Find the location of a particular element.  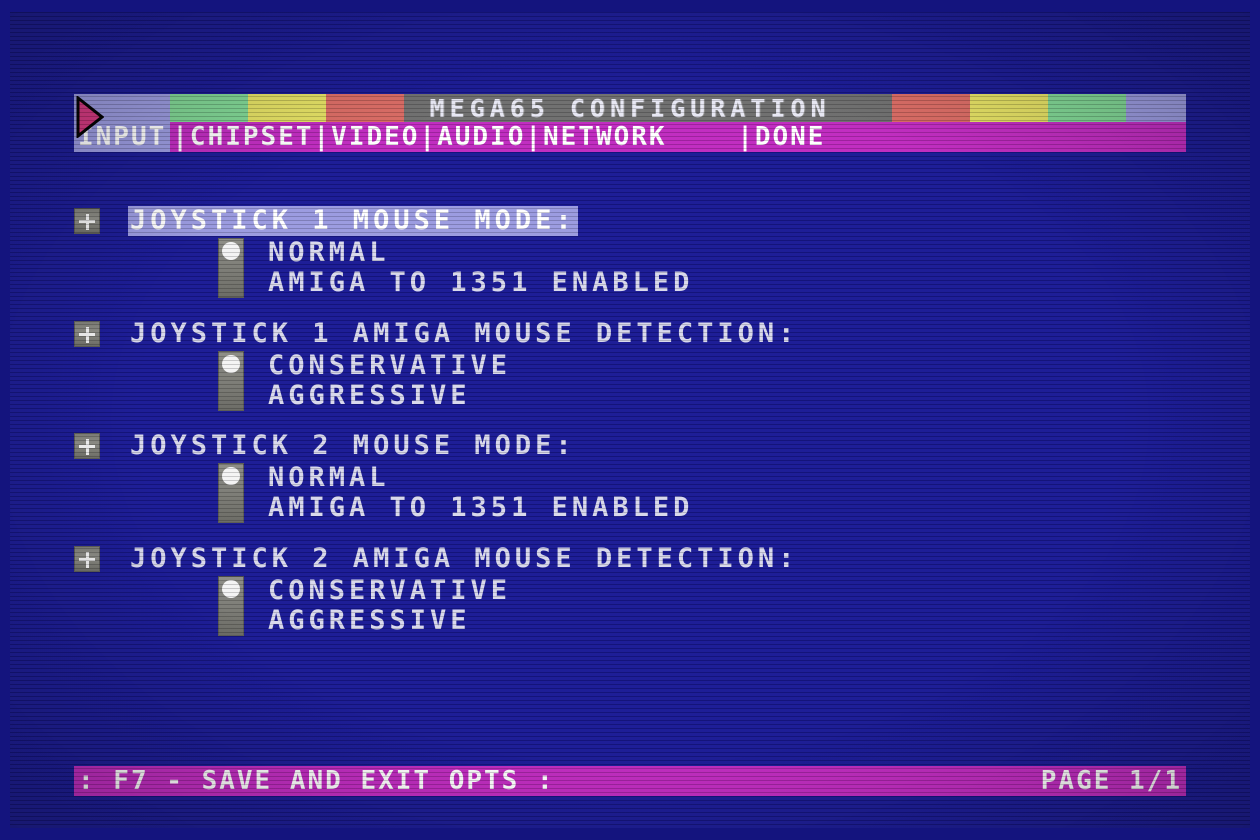

group-header: JOYSTICK 1 MOUSE MODE: is located at coordinates (383, 221).